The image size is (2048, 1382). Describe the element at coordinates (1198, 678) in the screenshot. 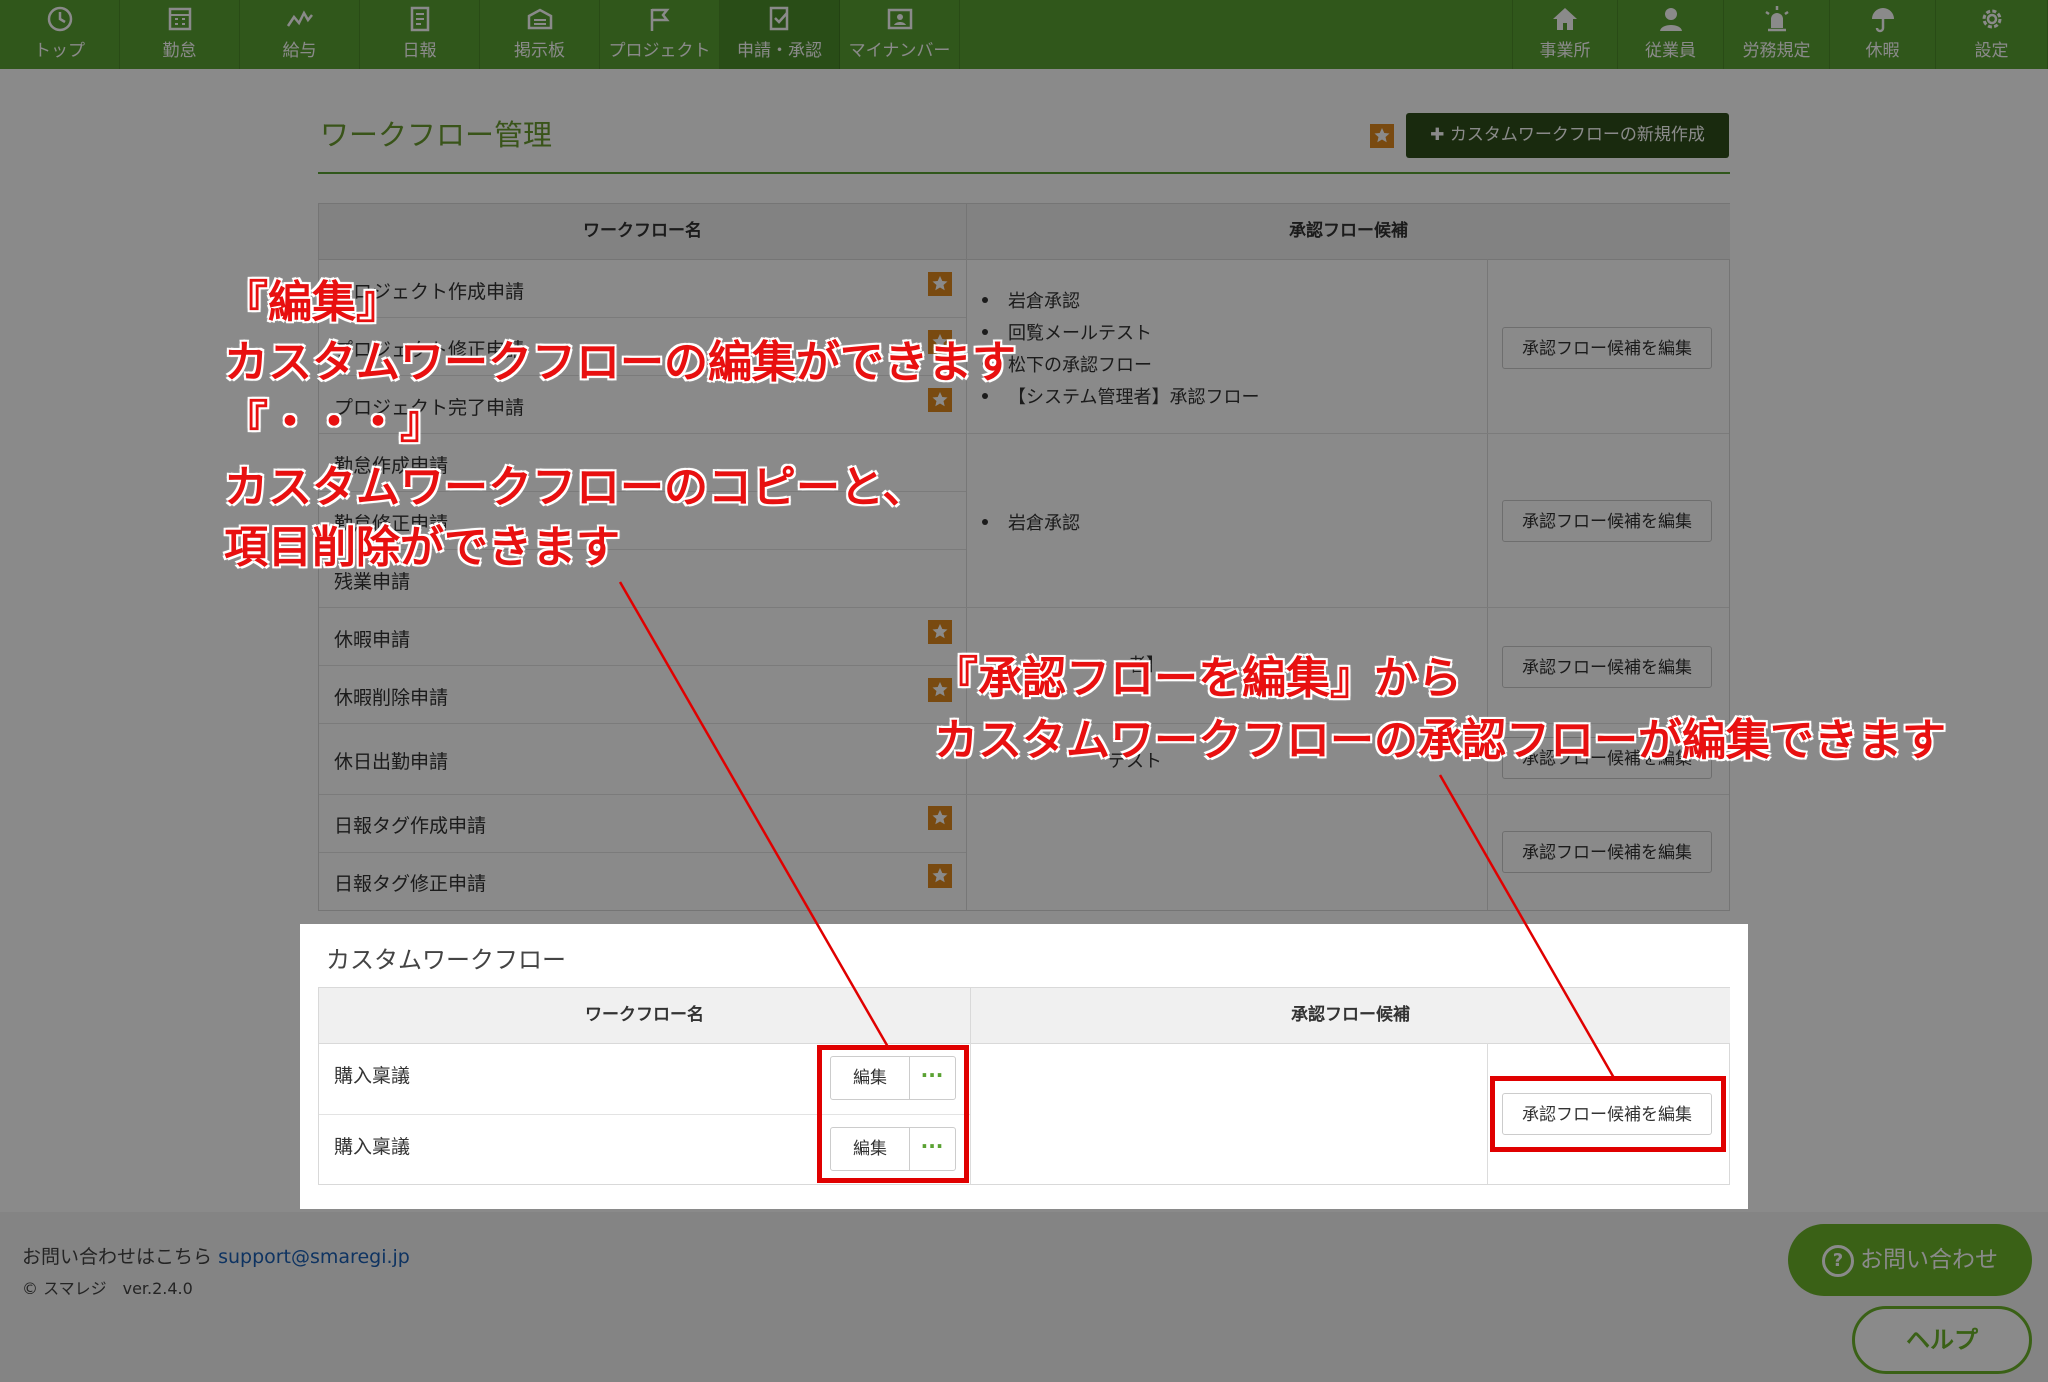

I see `annotation-text: 『承認フローを編集』から` at that location.